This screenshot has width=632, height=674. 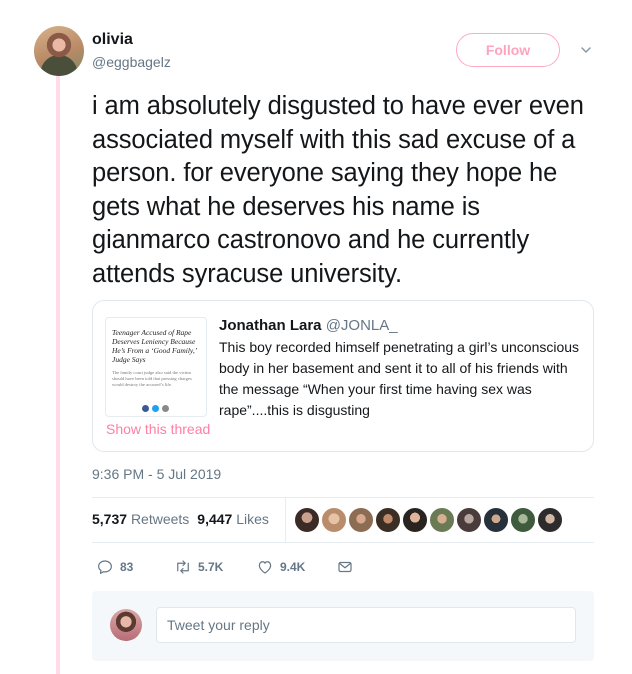 I want to click on reply-input: Tweet your reply, so click(x=366, y=625).